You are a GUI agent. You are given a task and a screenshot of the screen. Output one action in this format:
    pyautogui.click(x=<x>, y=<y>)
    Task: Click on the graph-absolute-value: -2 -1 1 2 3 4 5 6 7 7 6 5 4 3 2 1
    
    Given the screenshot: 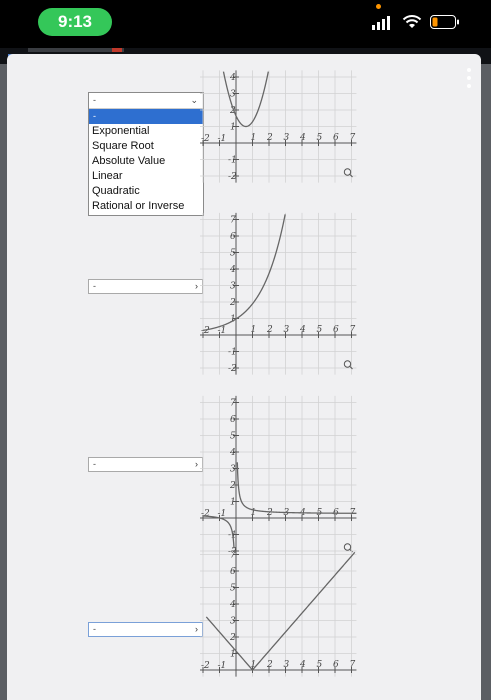 What is the action you would take?
    pyautogui.click(x=292, y=622)
    